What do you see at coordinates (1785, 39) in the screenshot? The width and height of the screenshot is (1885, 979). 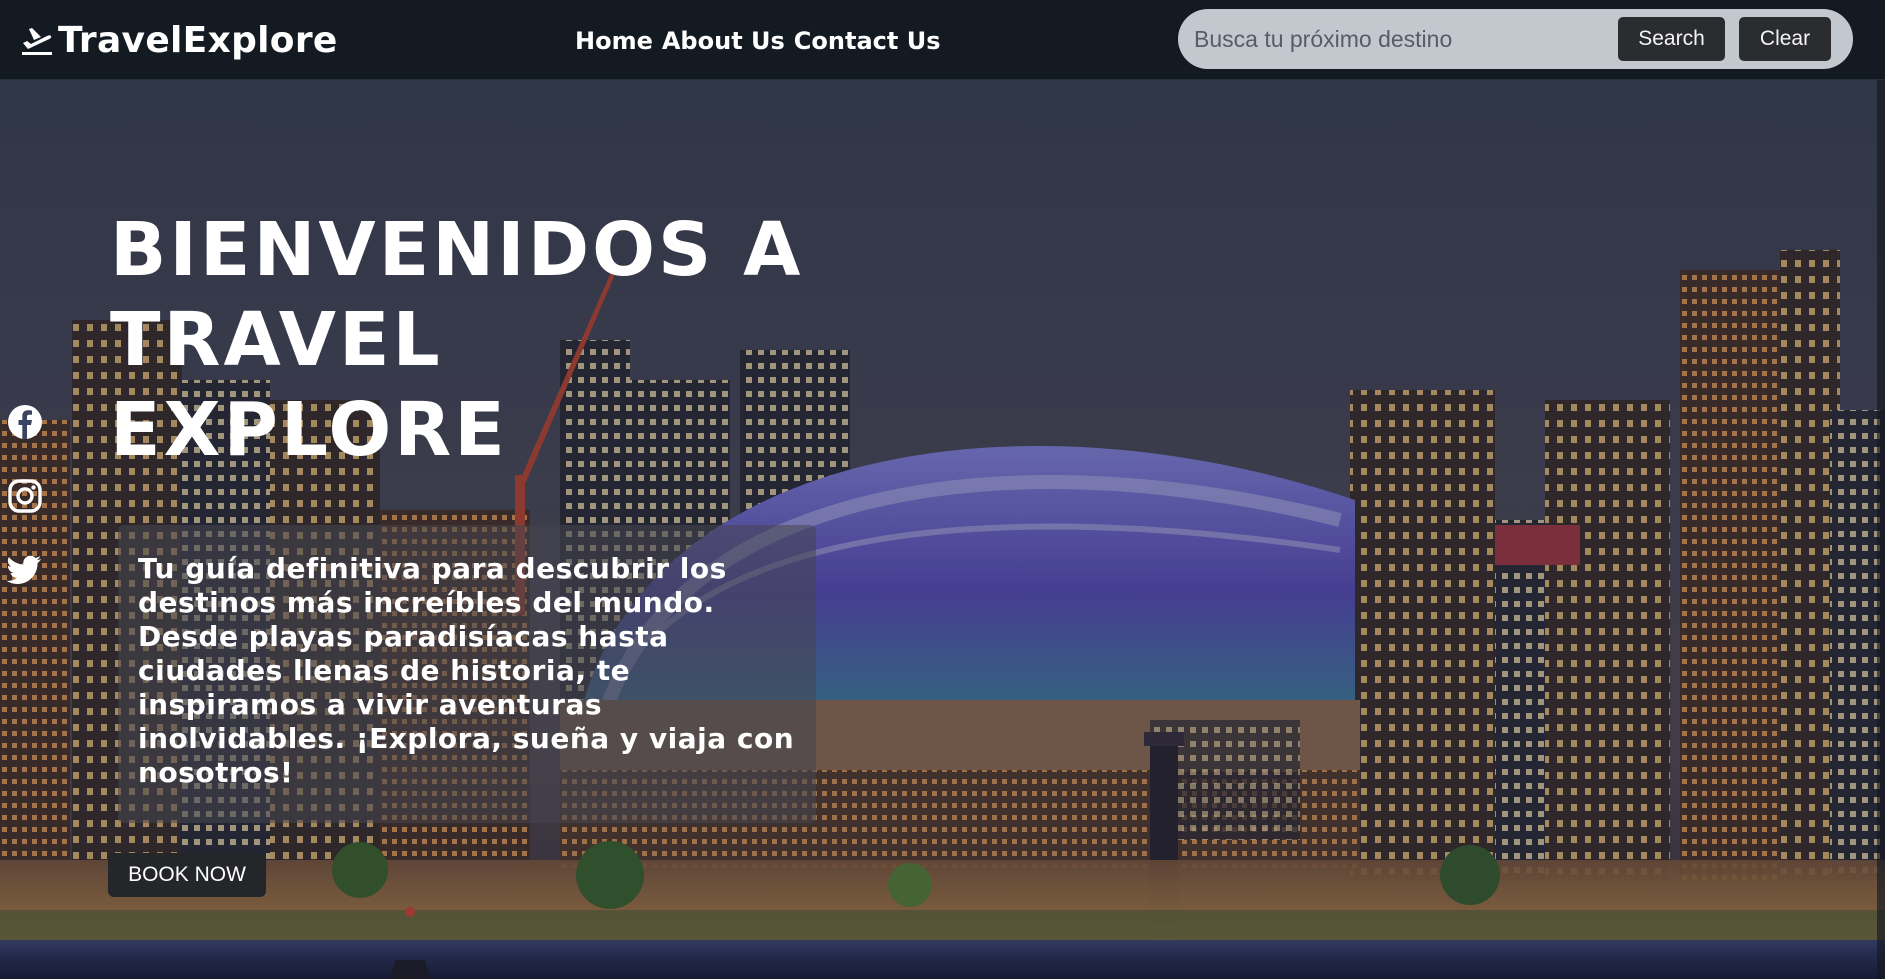 I see `clear-button: Clear` at bounding box center [1785, 39].